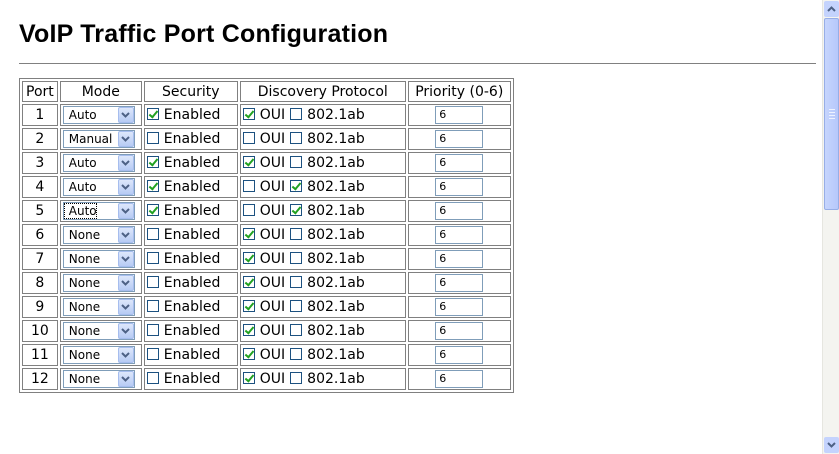 This screenshot has width=839, height=454. I want to click on header-mode: Mode, so click(100, 91).